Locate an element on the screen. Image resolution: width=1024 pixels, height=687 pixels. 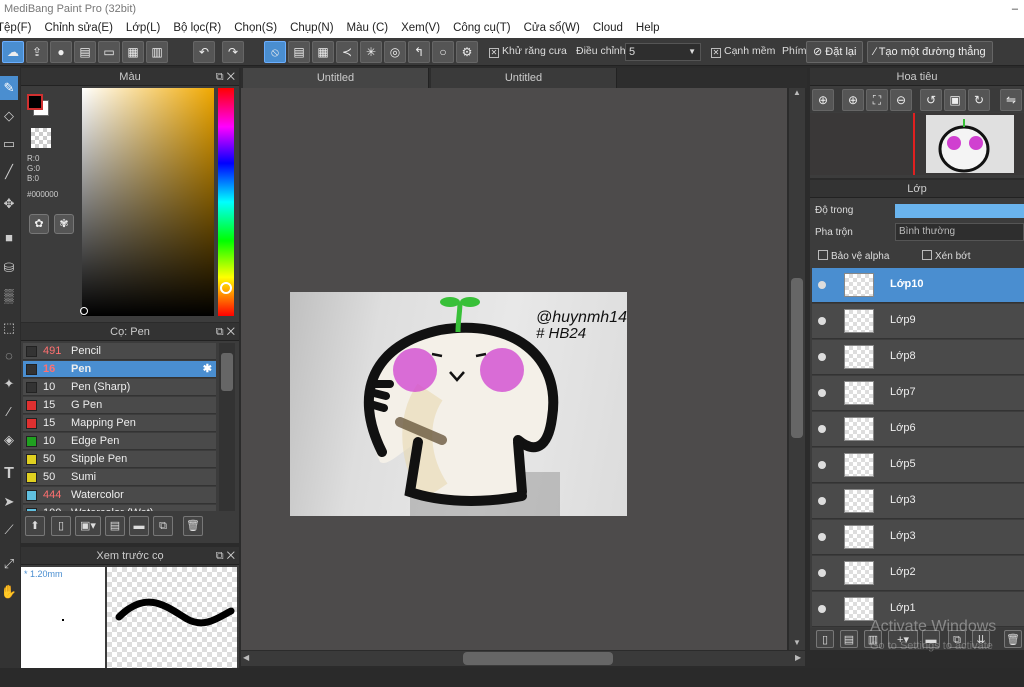
soft-edge-toggle: ✕ Cạnh mềm is located at coordinates (743, 51).